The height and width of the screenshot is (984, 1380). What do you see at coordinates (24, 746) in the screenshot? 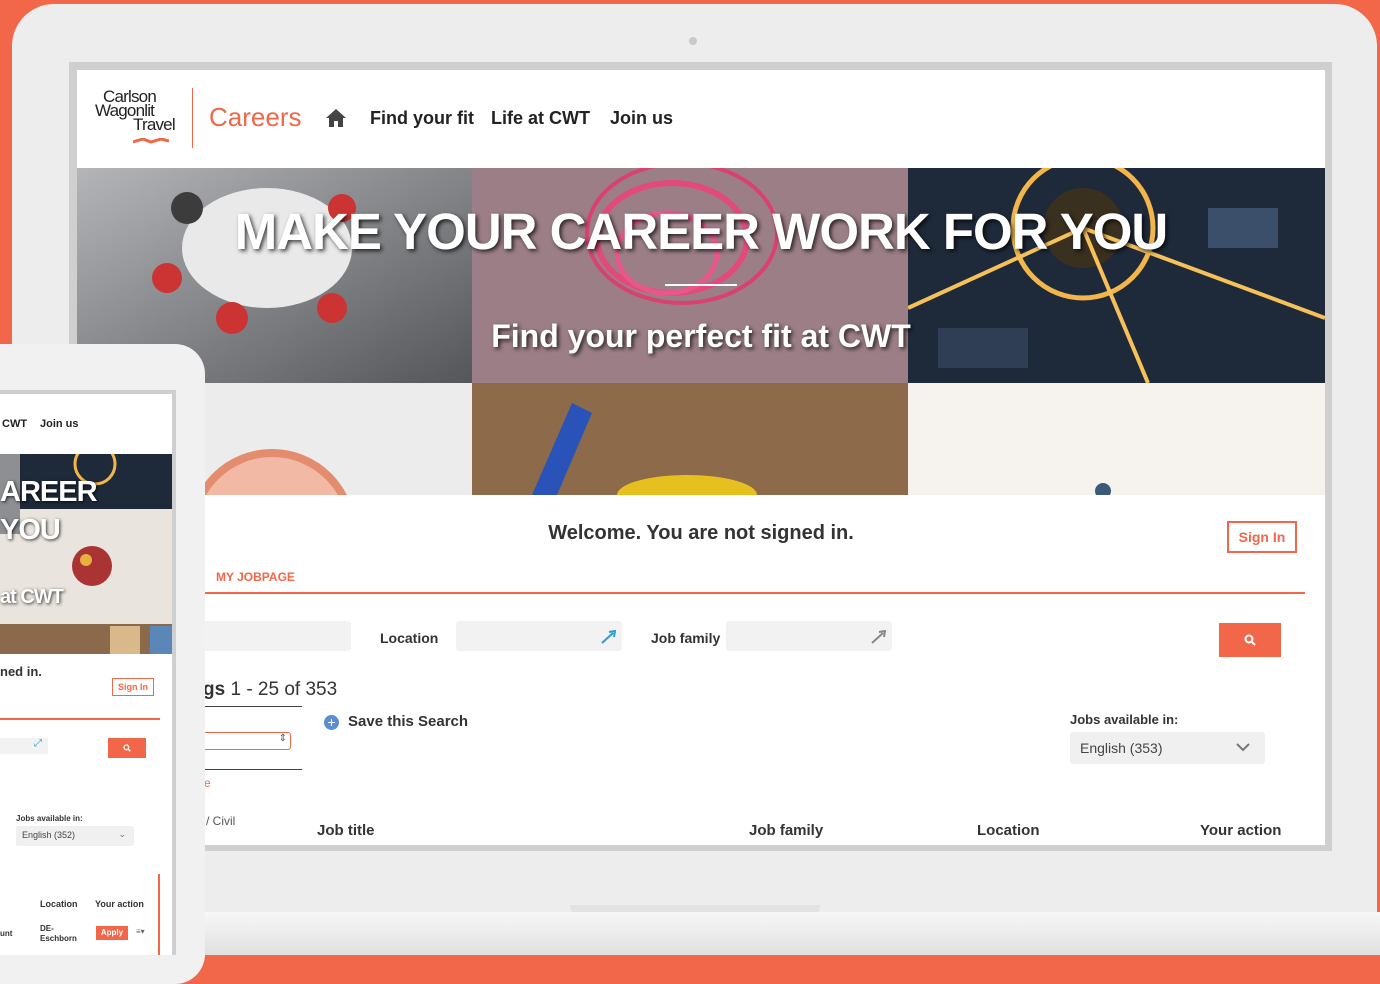
I see `tablet-job-family-input: ⤢` at bounding box center [24, 746].